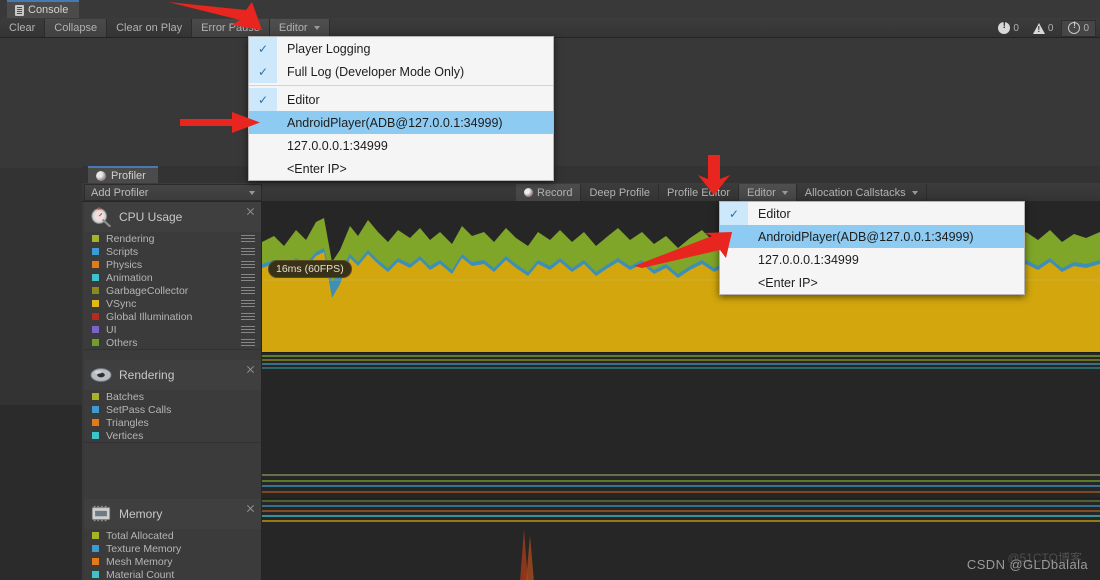 The width and height of the screenshot is (1100, 580). I want to click on clear-button: Clear, so click(23, 27).